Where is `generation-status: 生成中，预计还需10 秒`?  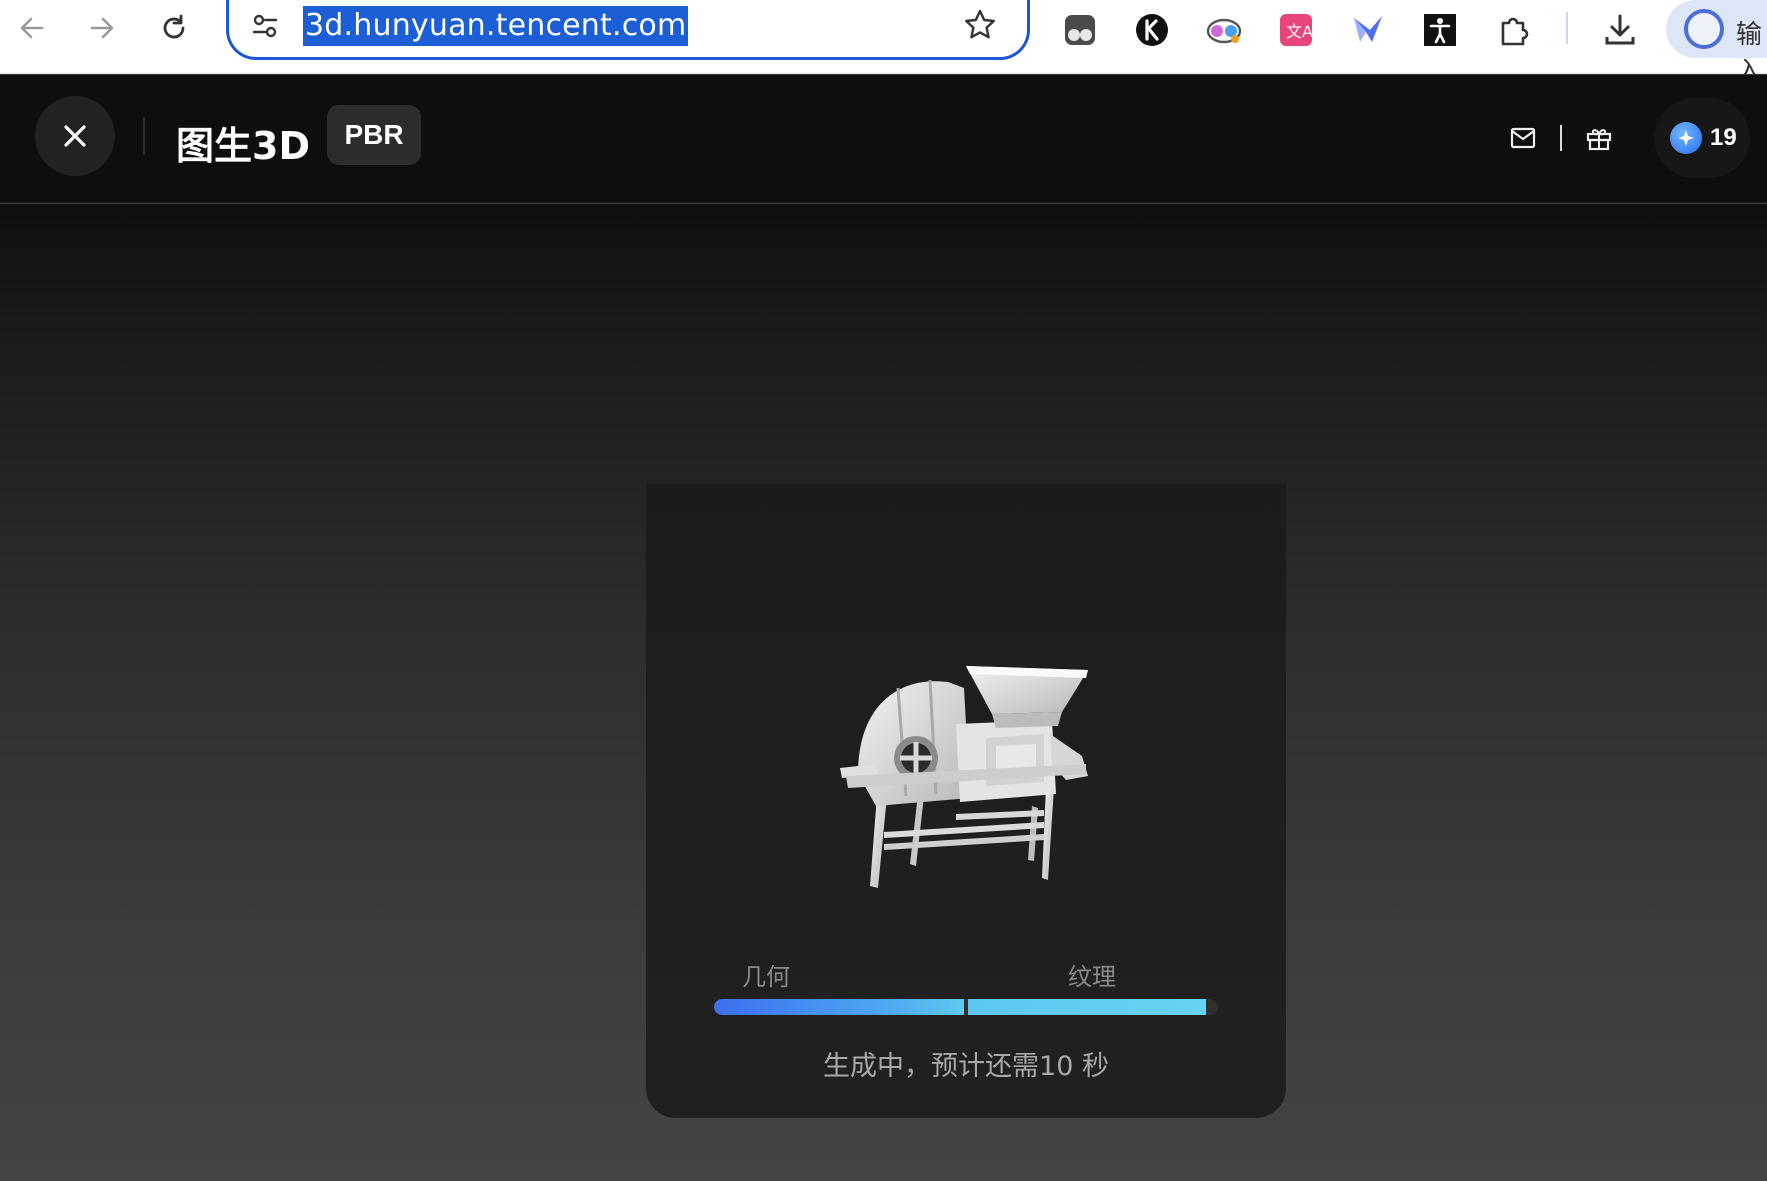 generation-status: 生成中，预计还需10 秒 is located at coordinates (966, 1066).